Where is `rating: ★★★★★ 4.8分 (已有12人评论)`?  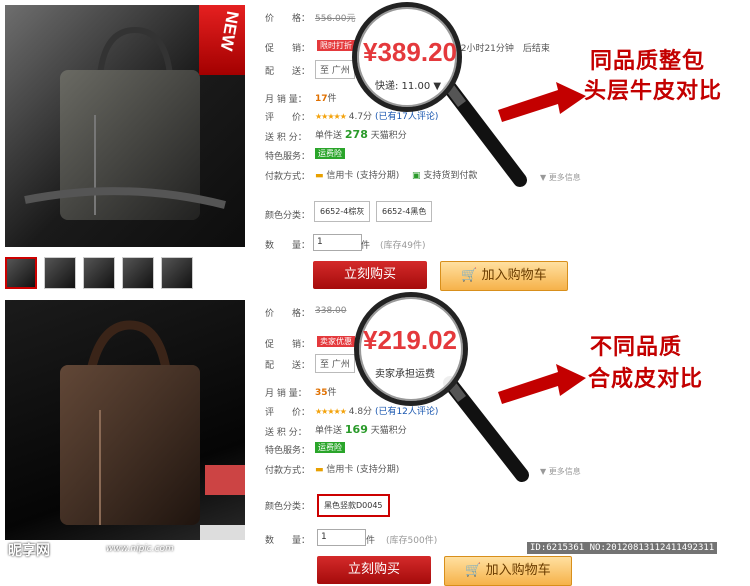
rating: ★★★★★ 4.8分 (已有12人评论) is located at coordinates (377, 412).